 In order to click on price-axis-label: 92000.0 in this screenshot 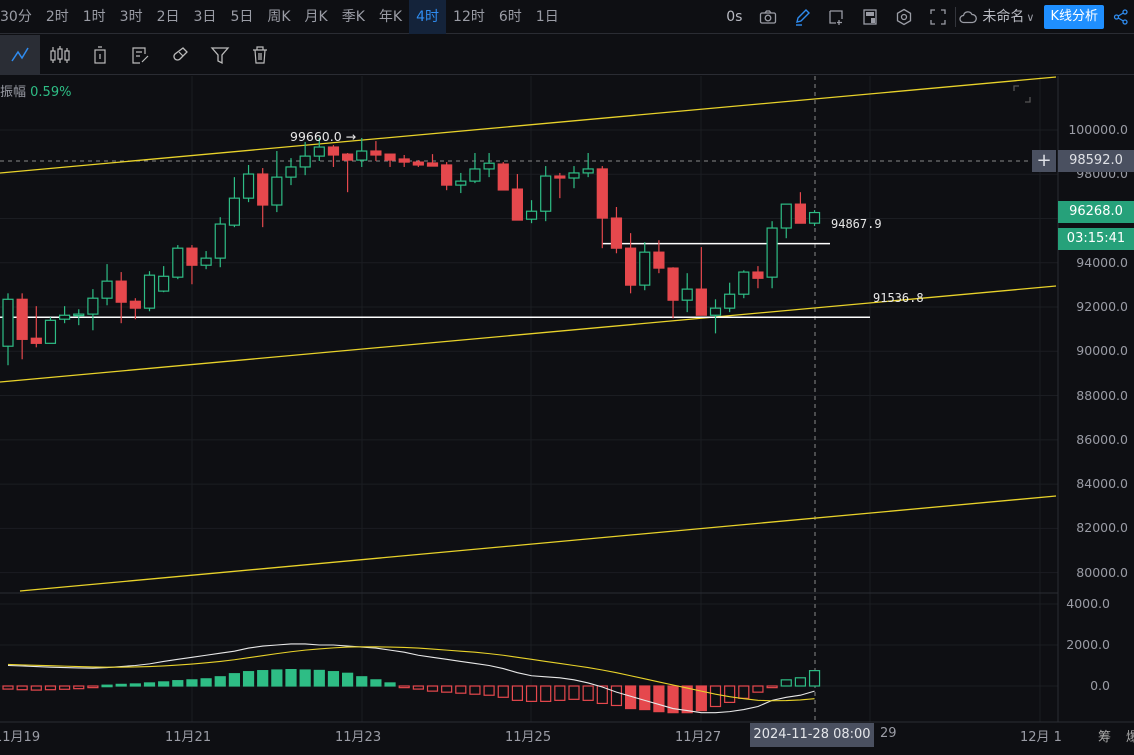, I will do `click(1102, 307)`.